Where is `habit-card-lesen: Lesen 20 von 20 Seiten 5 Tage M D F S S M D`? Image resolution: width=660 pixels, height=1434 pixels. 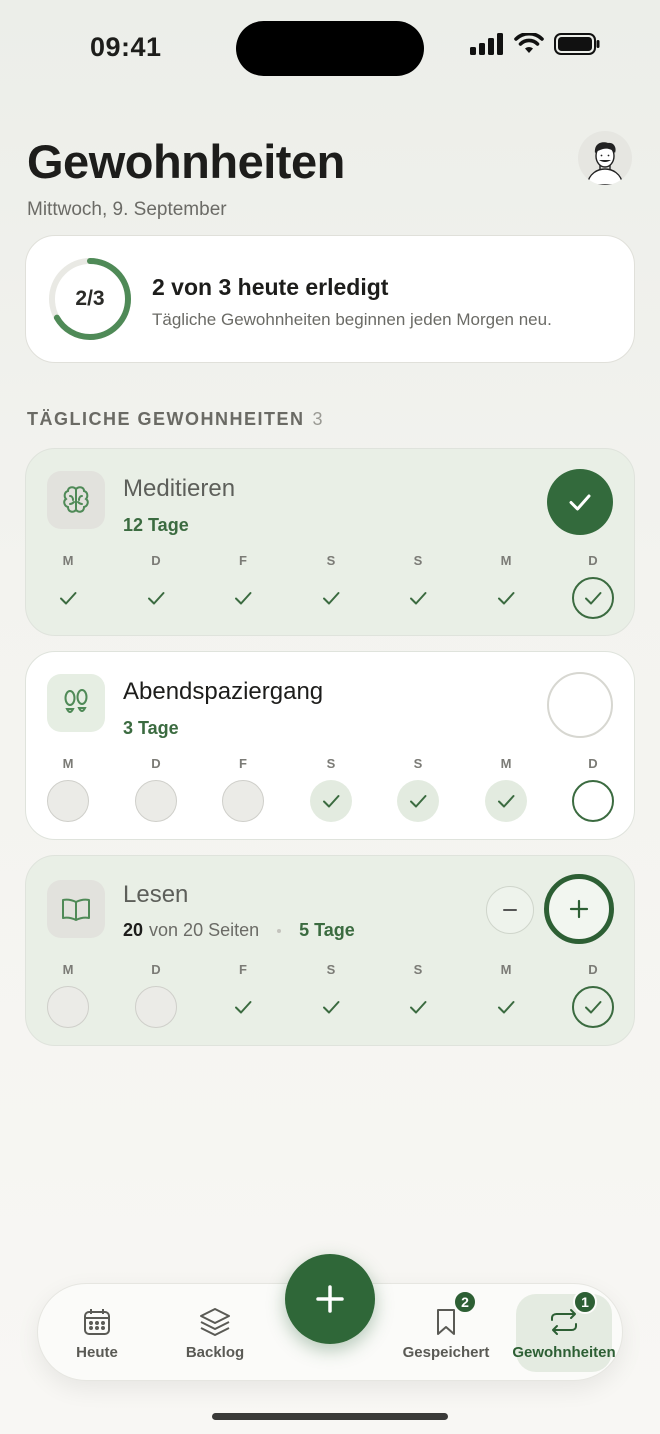 habit-card-lesen: Lesen 20 von 20 Seiten 5 Tage M D F S S M D is located at coordinates (330, 950).